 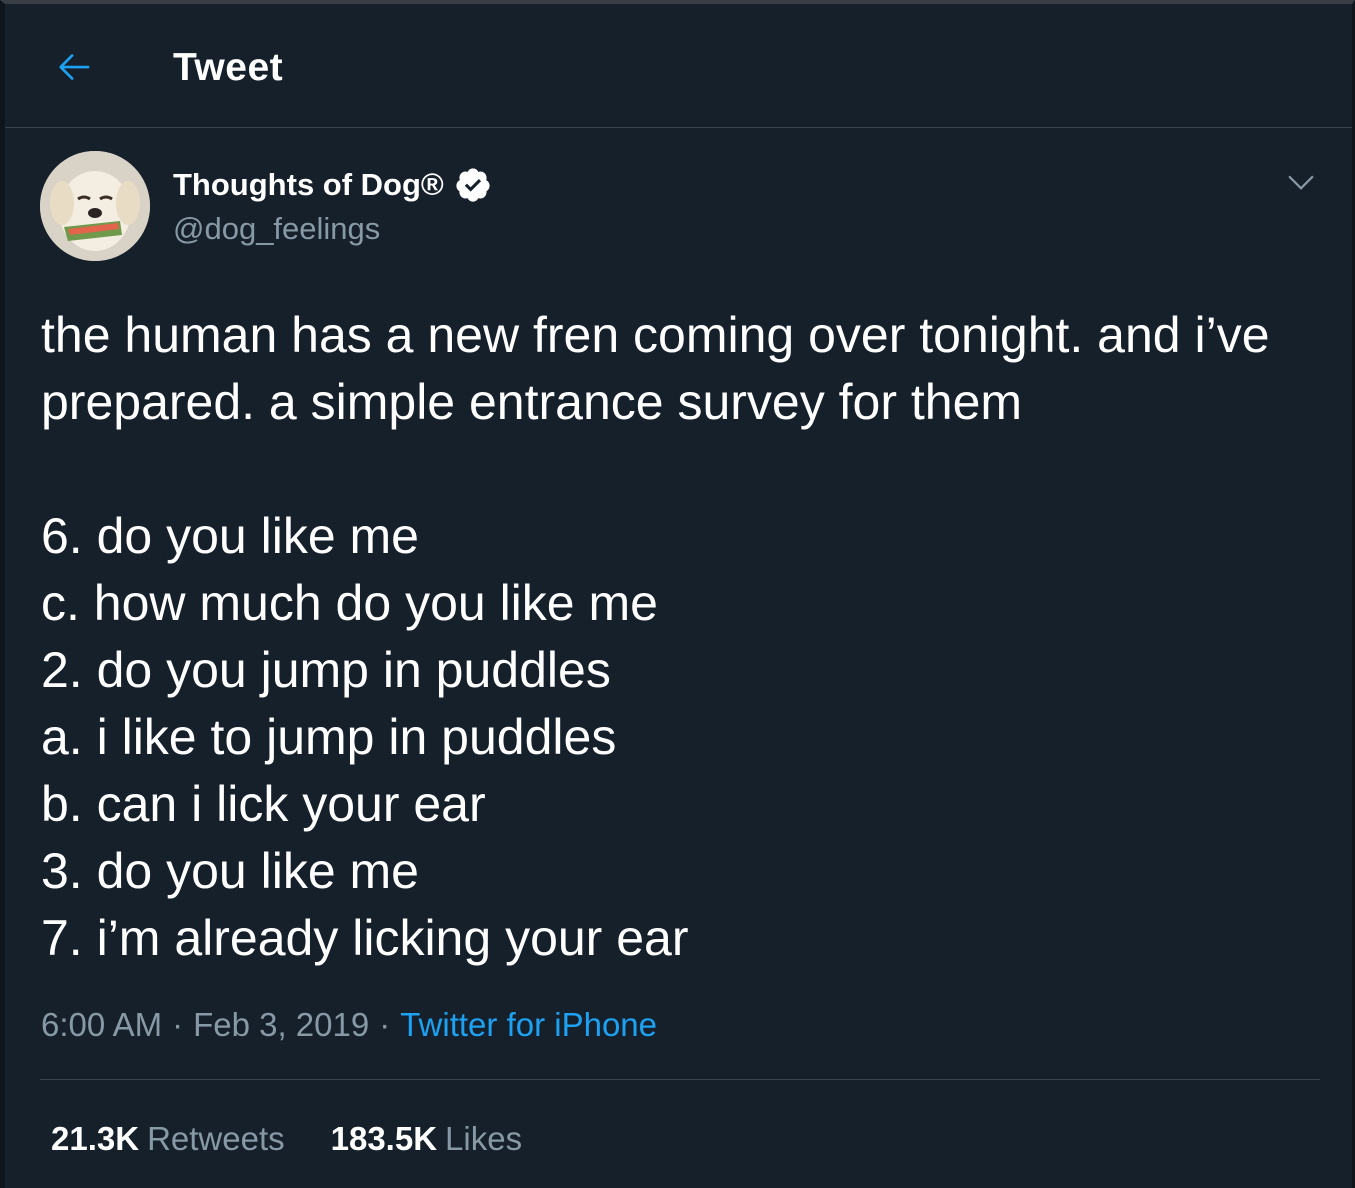 I want to click on retweets-label: Retweets, so click(x=216, y=1138).